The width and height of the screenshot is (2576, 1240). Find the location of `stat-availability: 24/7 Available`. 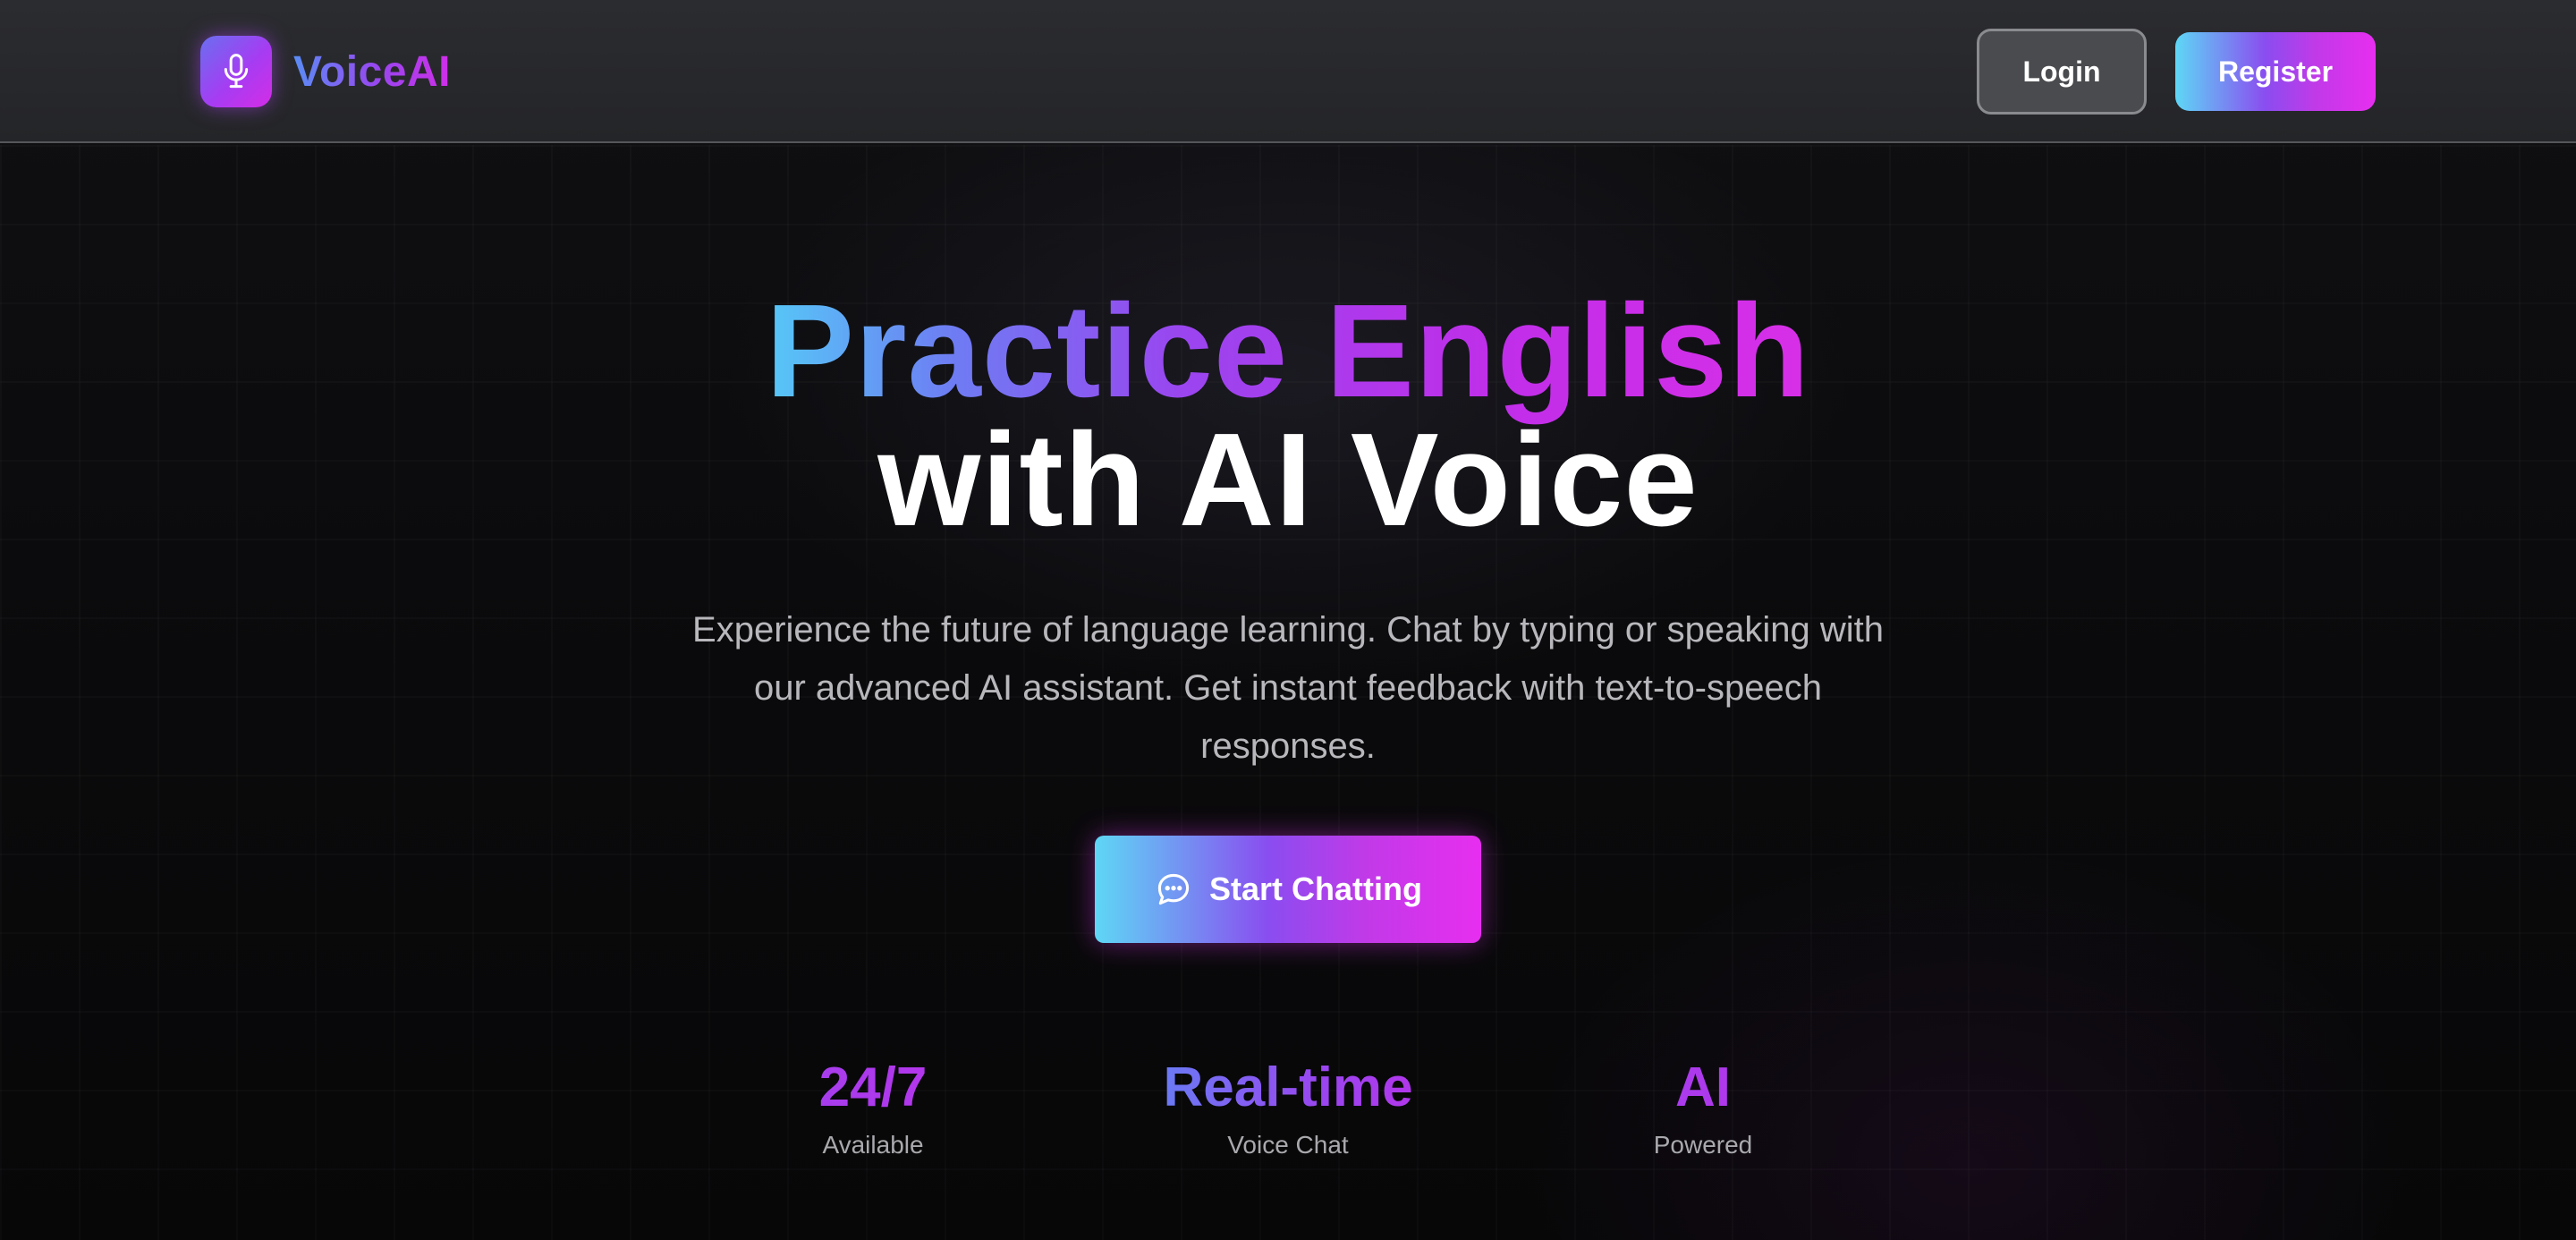

stat-availability: 24/7 Available is located at coordinates (873, 1107).